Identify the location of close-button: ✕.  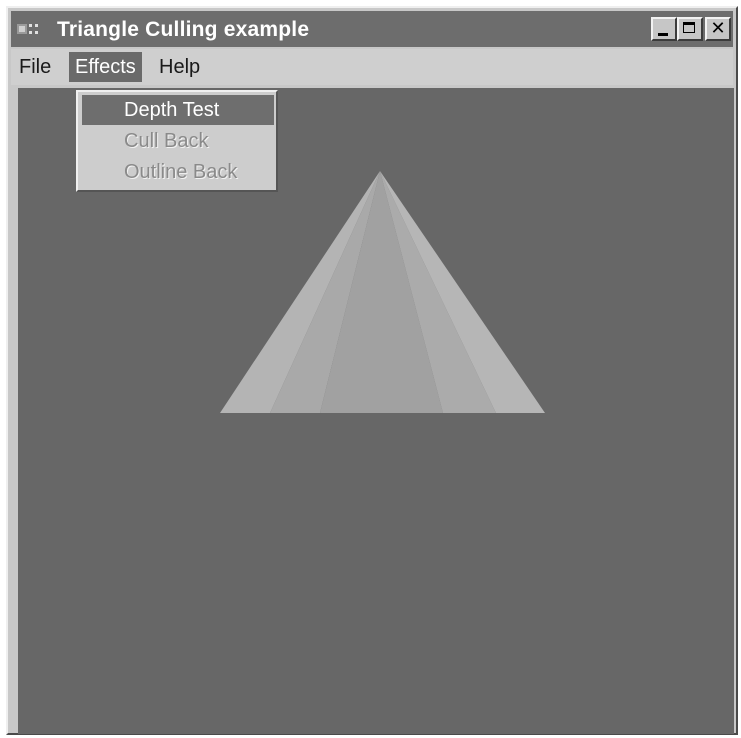
(718, 29).